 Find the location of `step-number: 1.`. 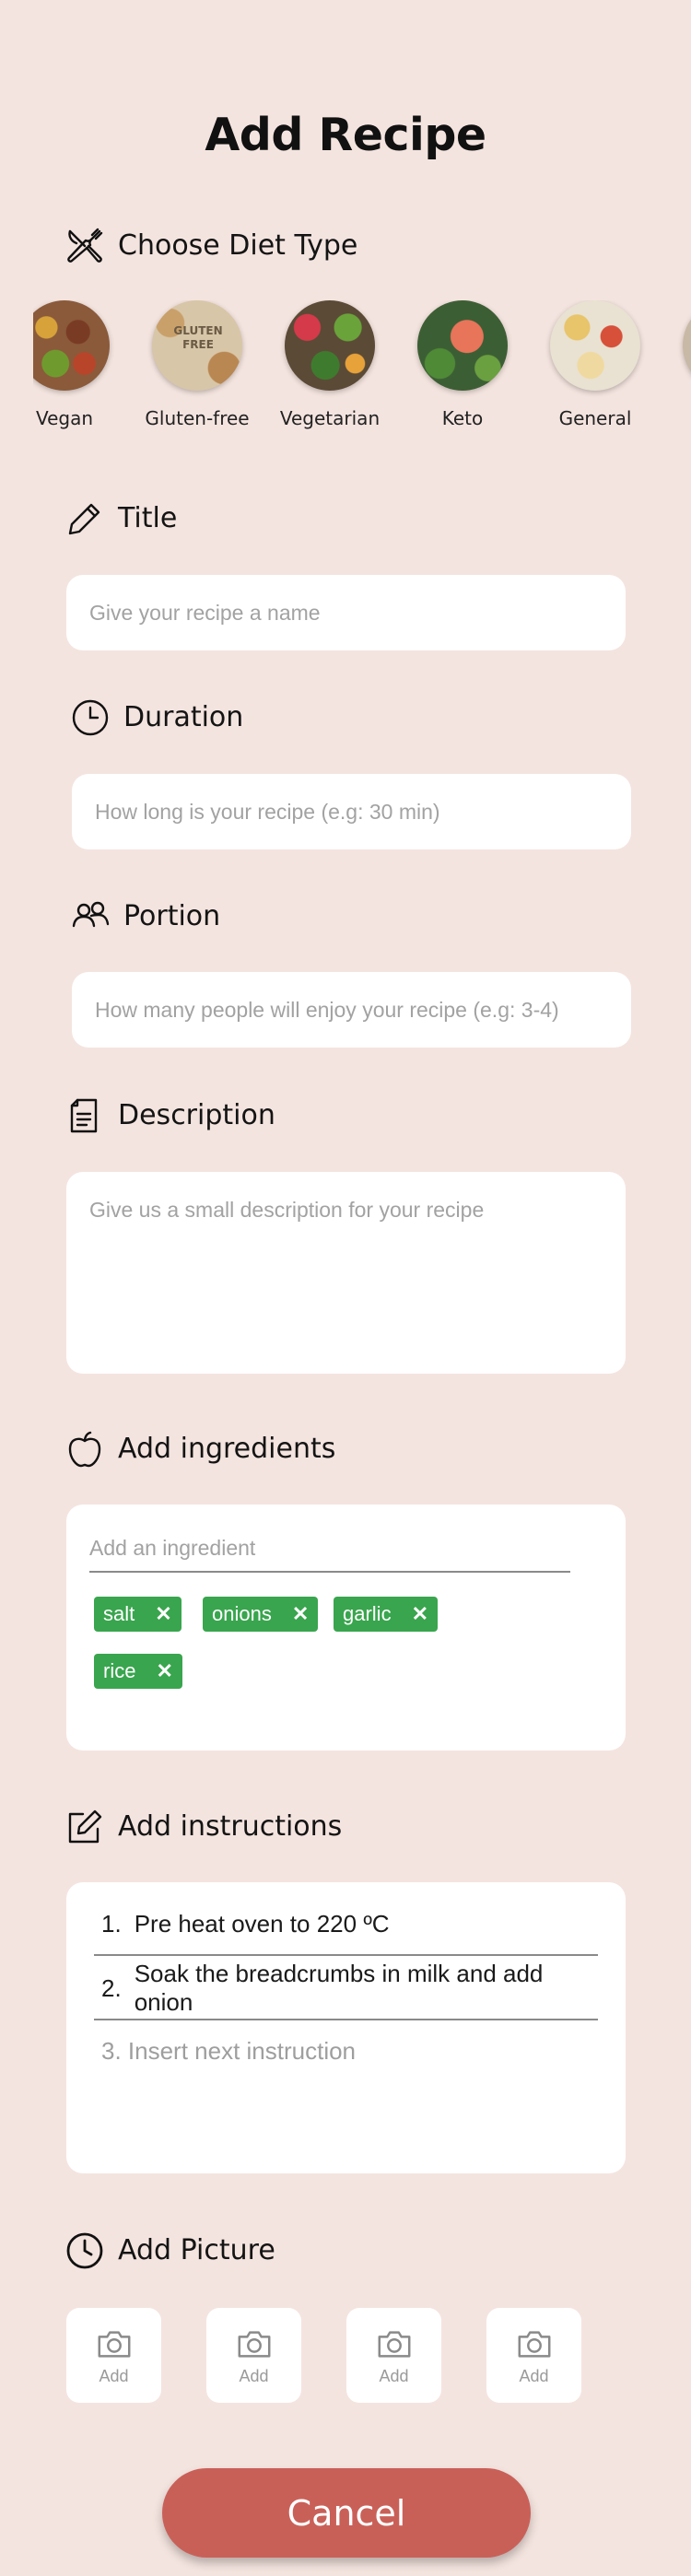

step-number: 1. is located at coordinates (111, 1923).